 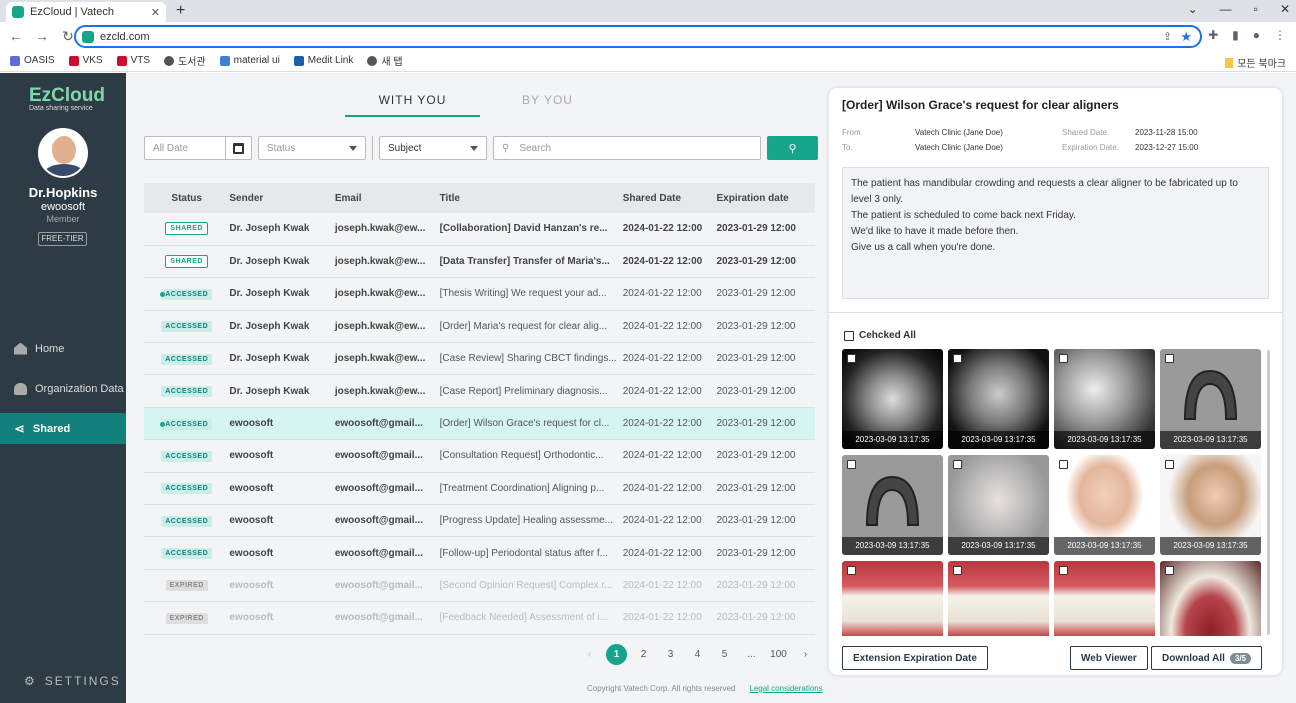 What do you see at coordinates (1210, 505) in the screenshot?
I see `thumbnail-face-side-photo: 2023-03-09 13:17:35` at bounding box center [1210, 505].